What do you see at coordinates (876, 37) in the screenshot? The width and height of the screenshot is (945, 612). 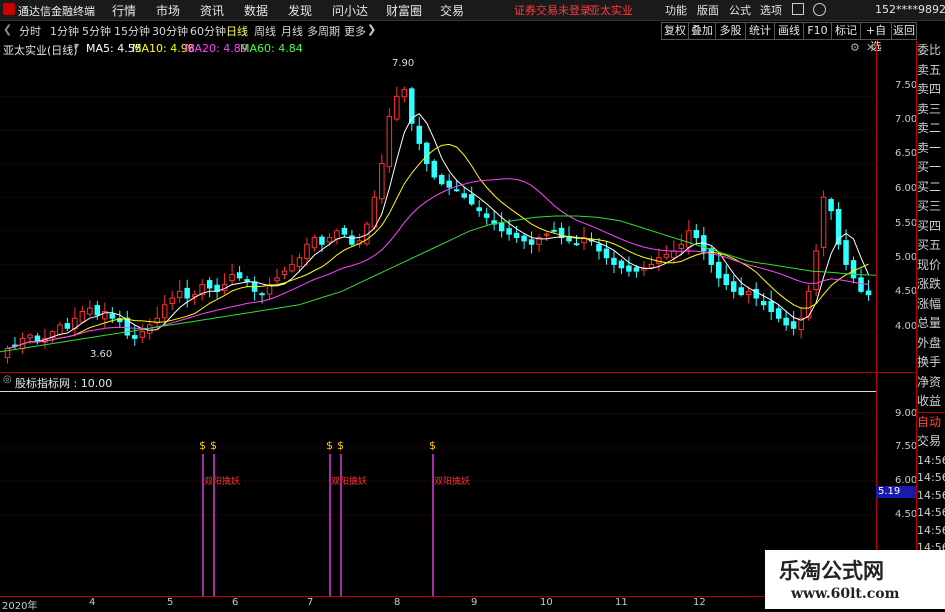 I see `add-watchlist-button: +自选` at bounding box center [876, 37].